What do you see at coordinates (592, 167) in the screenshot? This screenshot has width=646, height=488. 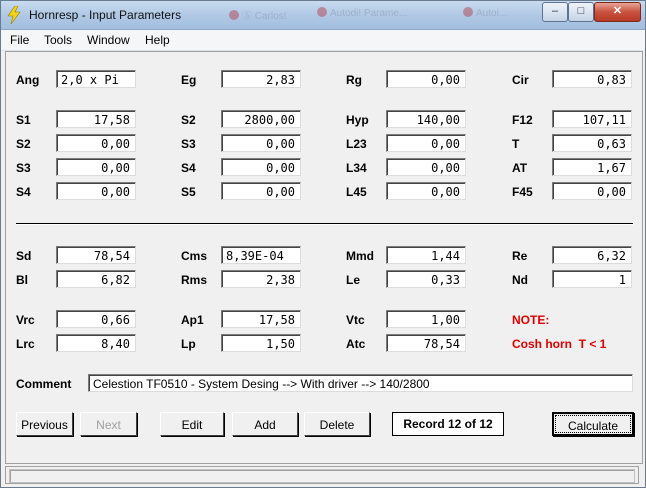 I see `at-field: 1,67` at bounding box center [592, 167].